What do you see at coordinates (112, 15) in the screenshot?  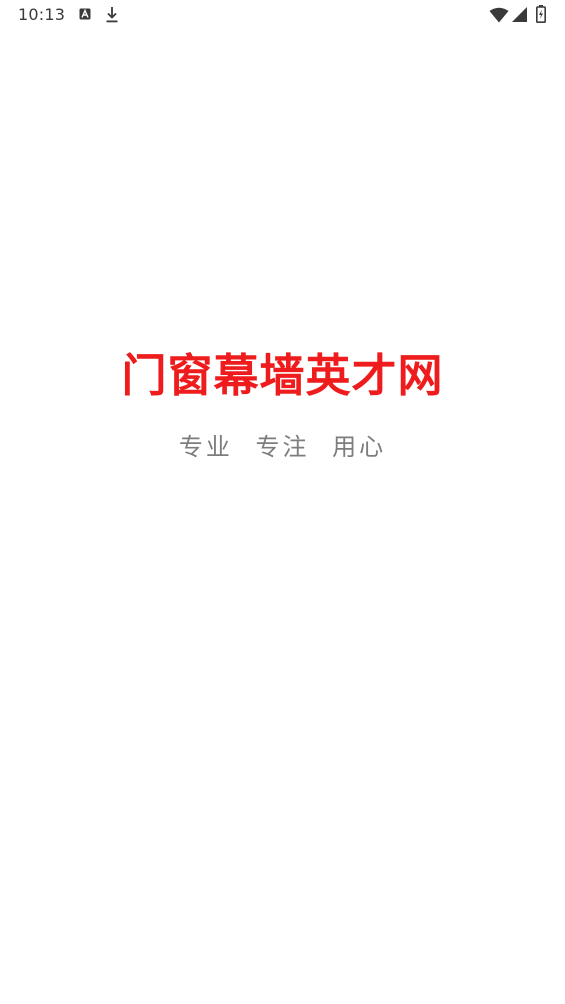 I see `download-icon` at bounding box center [112, 15].